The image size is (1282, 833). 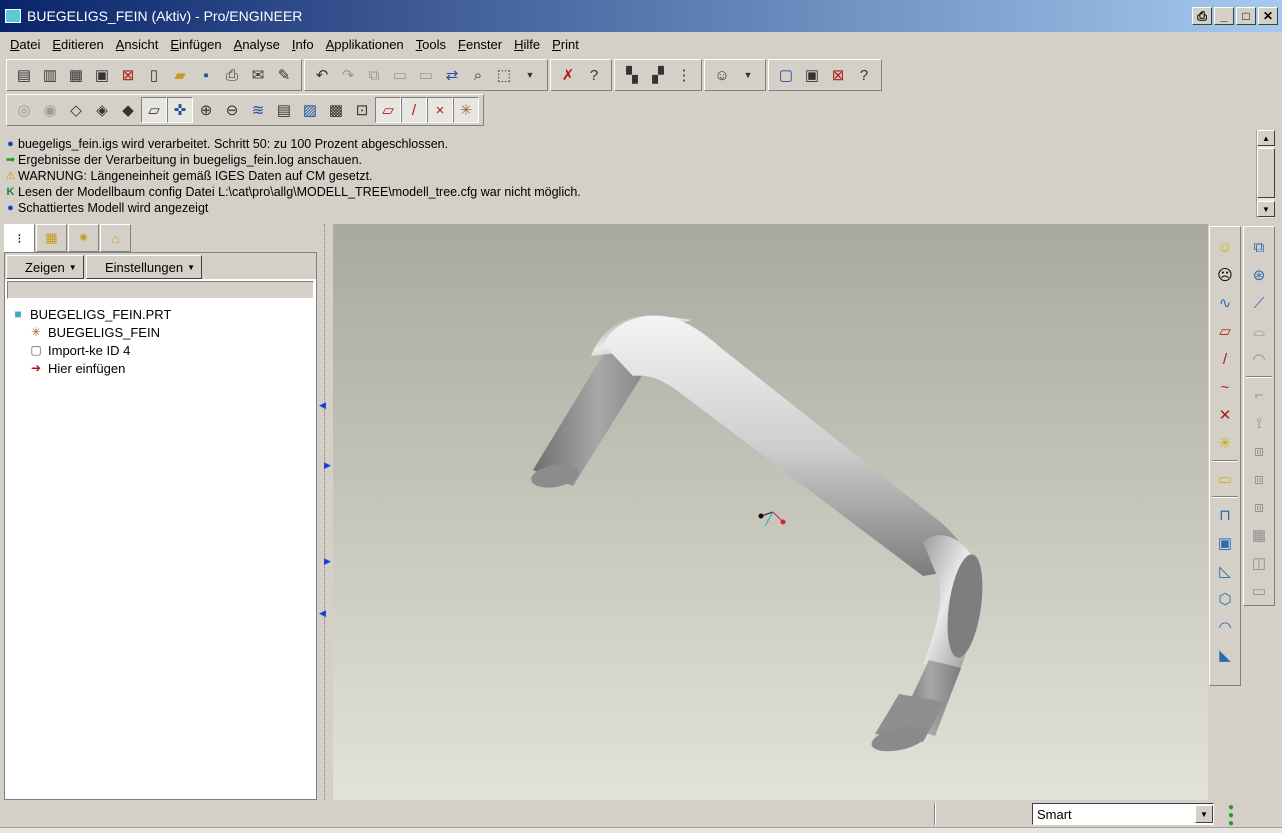 I want to click on scroll-down-icon: ▼, so click(x=1266, y=209).